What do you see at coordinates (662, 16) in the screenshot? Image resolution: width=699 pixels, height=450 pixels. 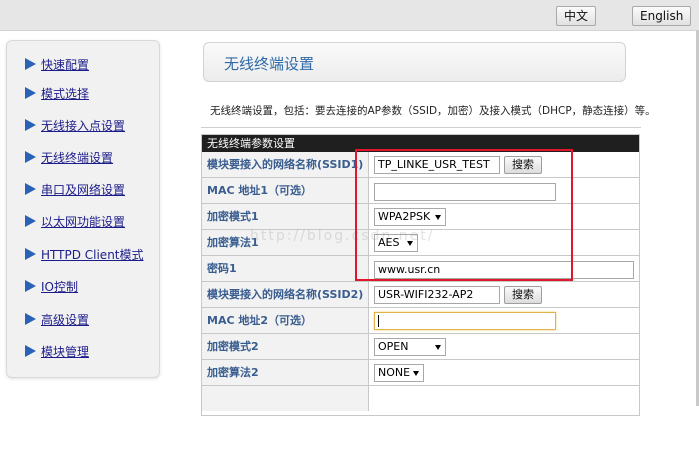 I see `language-english-button: English` at bounding box center [662, 16].